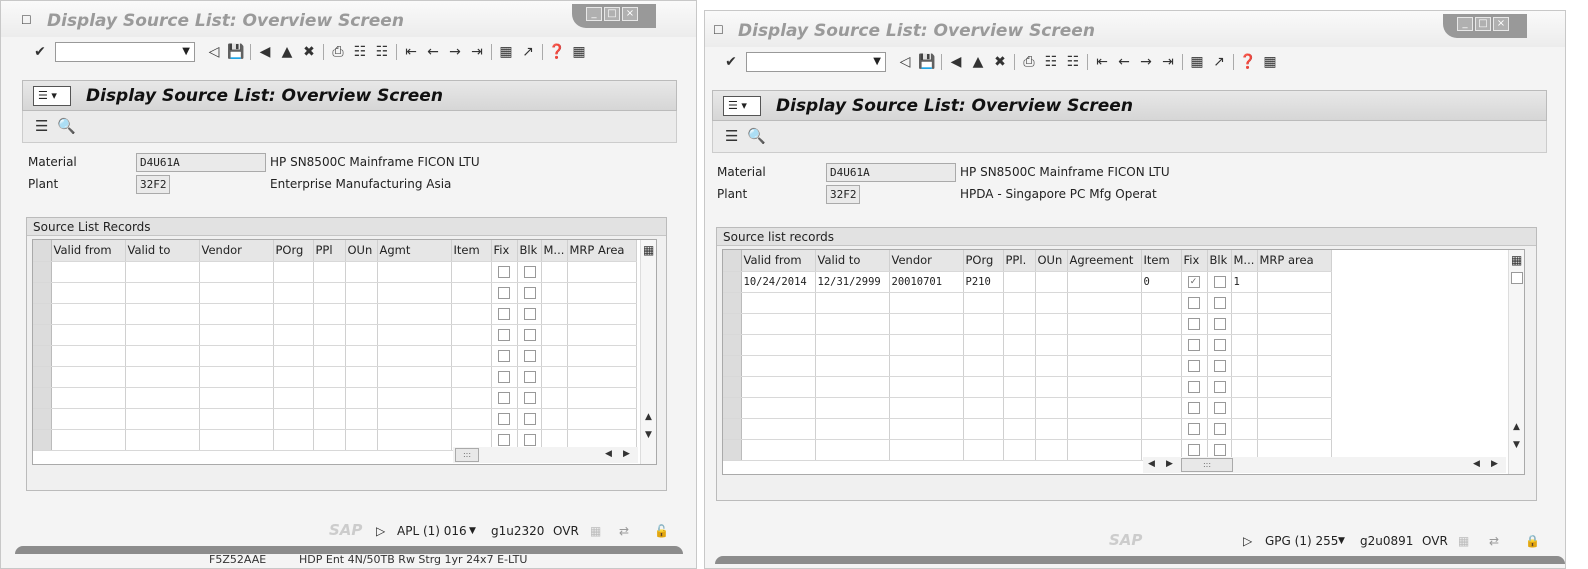 The width and height of the screenshot is (1588, 569). What do you see at coordinates (382, 52) in the screenshot?
I see `find-next-icon: ☷` at bounding box center [382, 52].